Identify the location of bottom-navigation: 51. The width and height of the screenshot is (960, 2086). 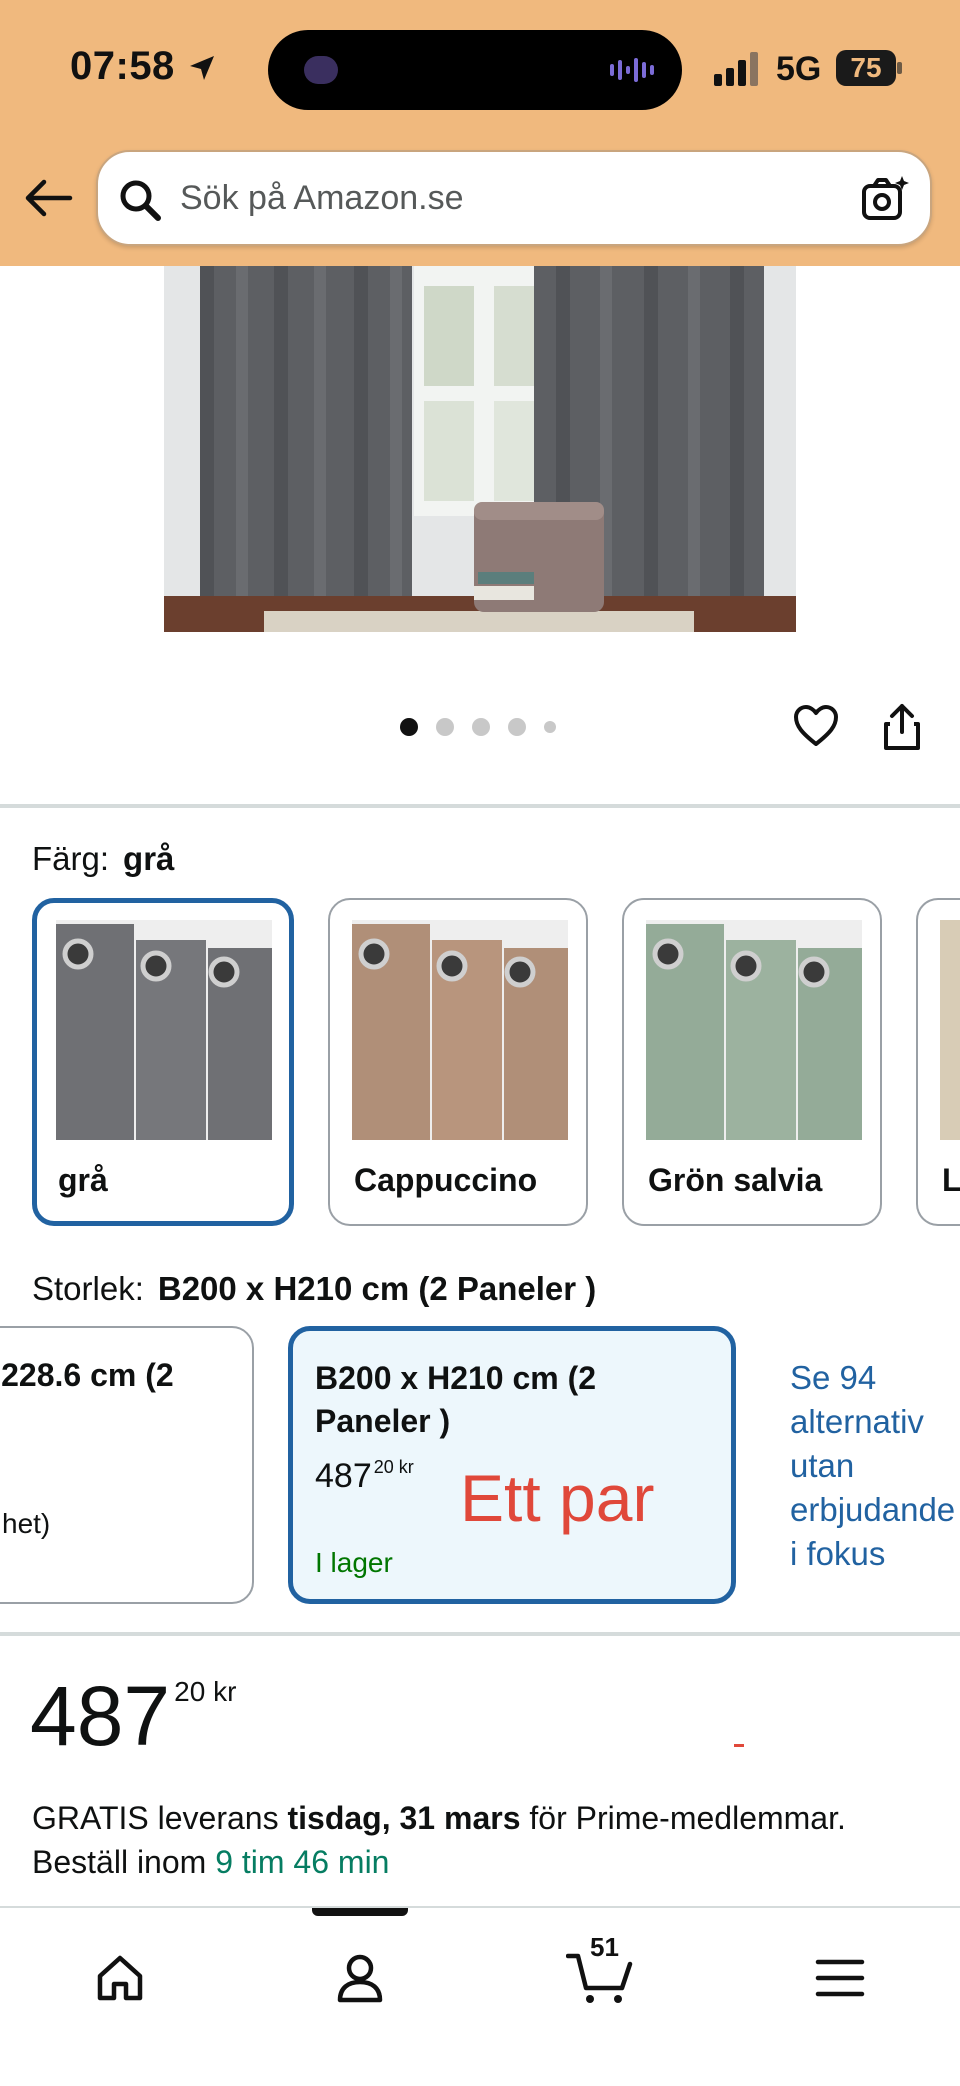
(480, 1996).